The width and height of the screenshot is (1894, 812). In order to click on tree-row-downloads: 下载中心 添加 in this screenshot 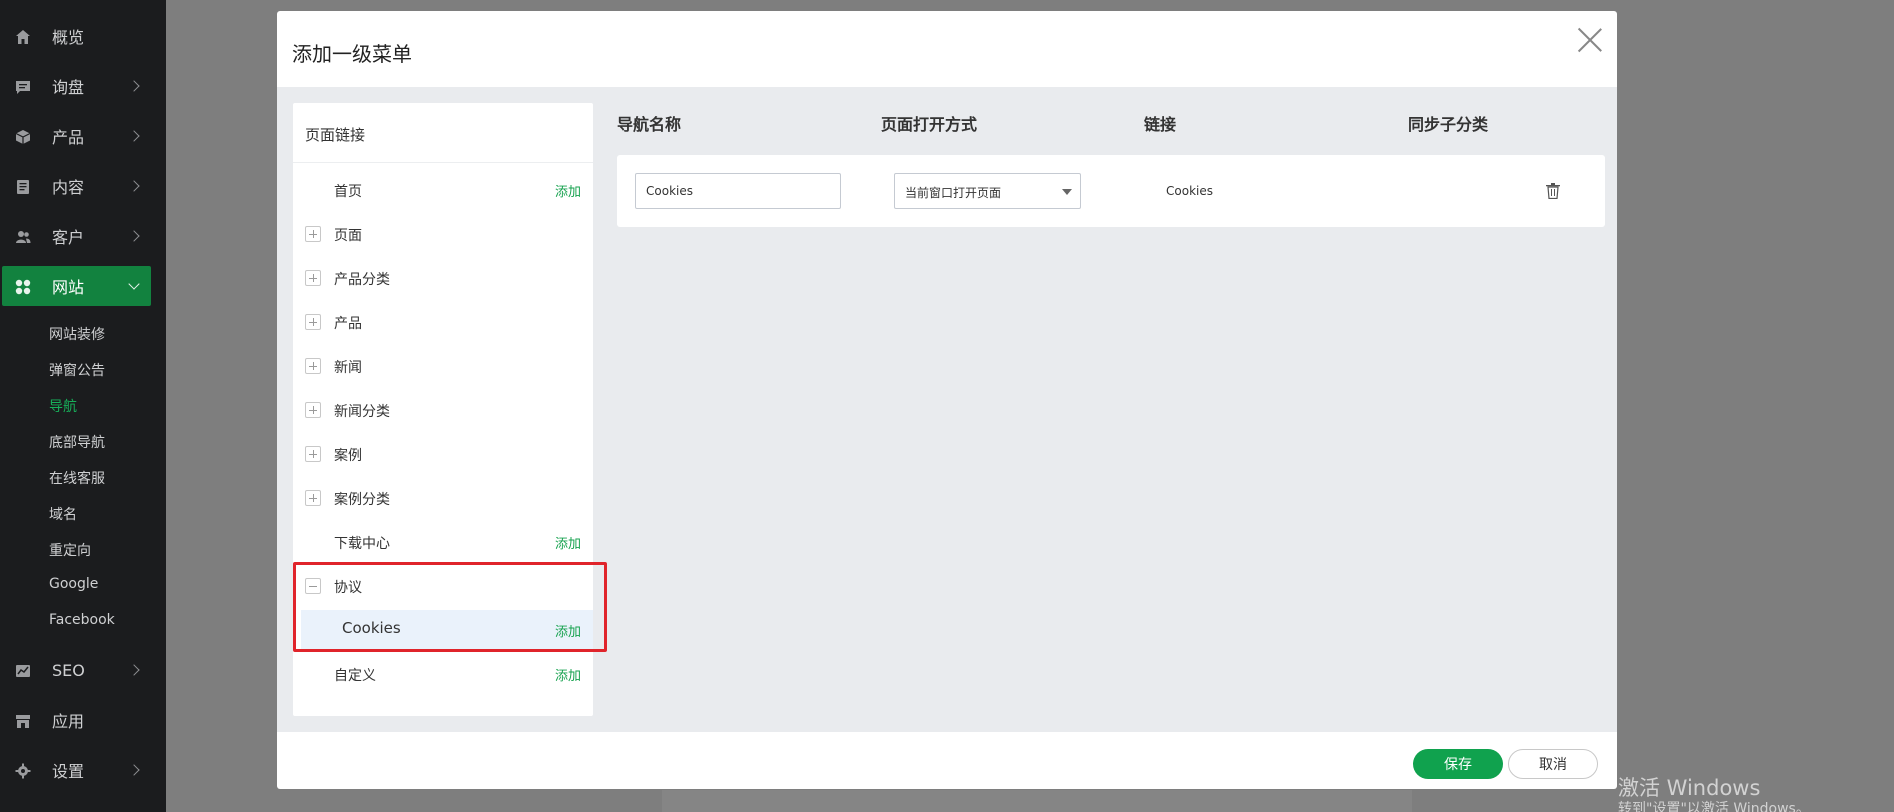, I will do `click(443, 542)`.